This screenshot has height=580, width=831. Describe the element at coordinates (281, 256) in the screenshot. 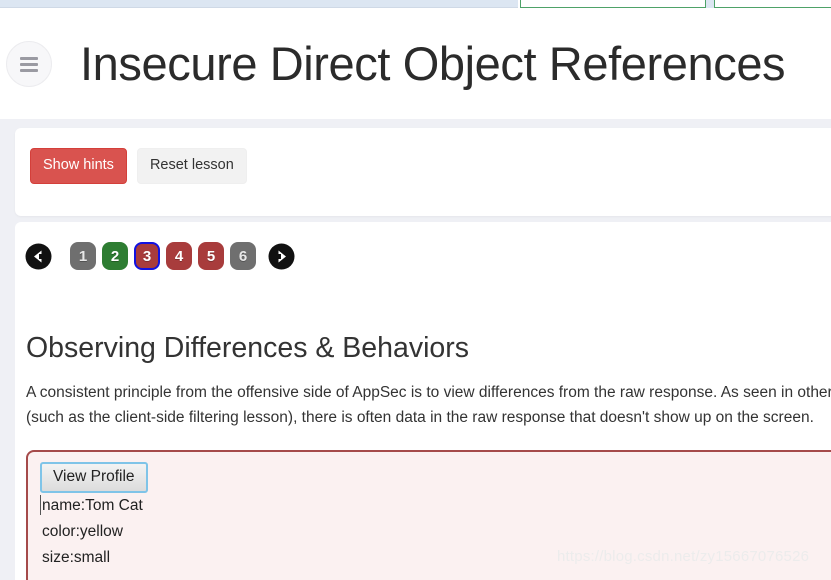

I see `arrow-right-circle-icon` at that location.